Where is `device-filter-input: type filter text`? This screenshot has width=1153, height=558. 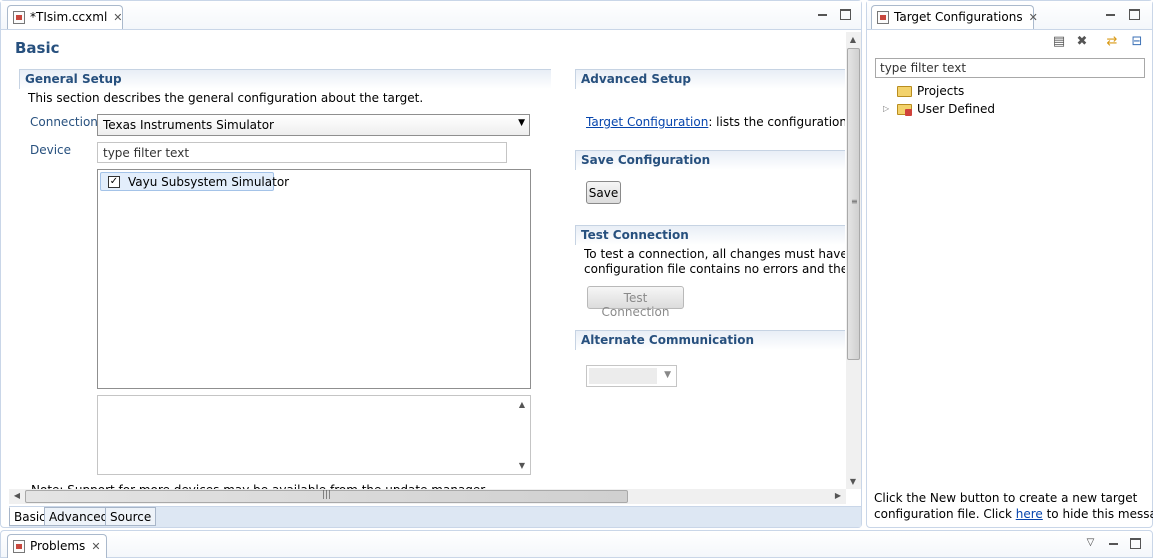 device-filter-input: type filter text is located at coordinates (302, 152).